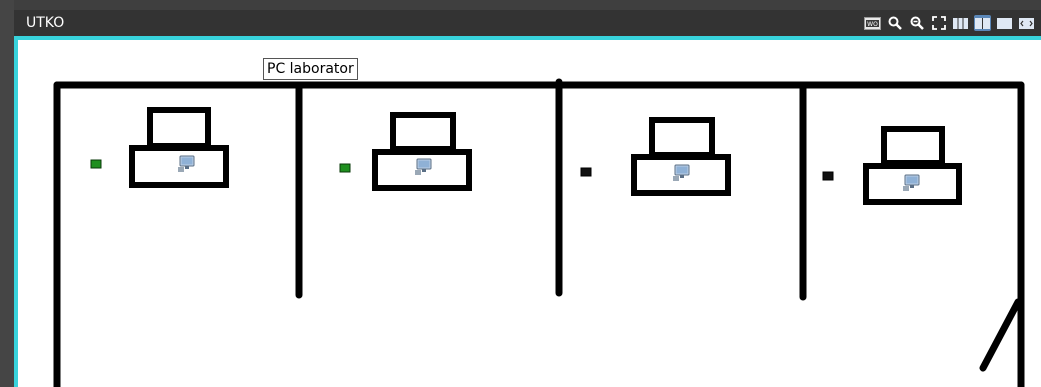 The width and height of the screenshot is (1041, 387). What do you see at coordinates (1000, 335) in the screenshot?
I see `door-wall` at bounding box center [1000, 335].